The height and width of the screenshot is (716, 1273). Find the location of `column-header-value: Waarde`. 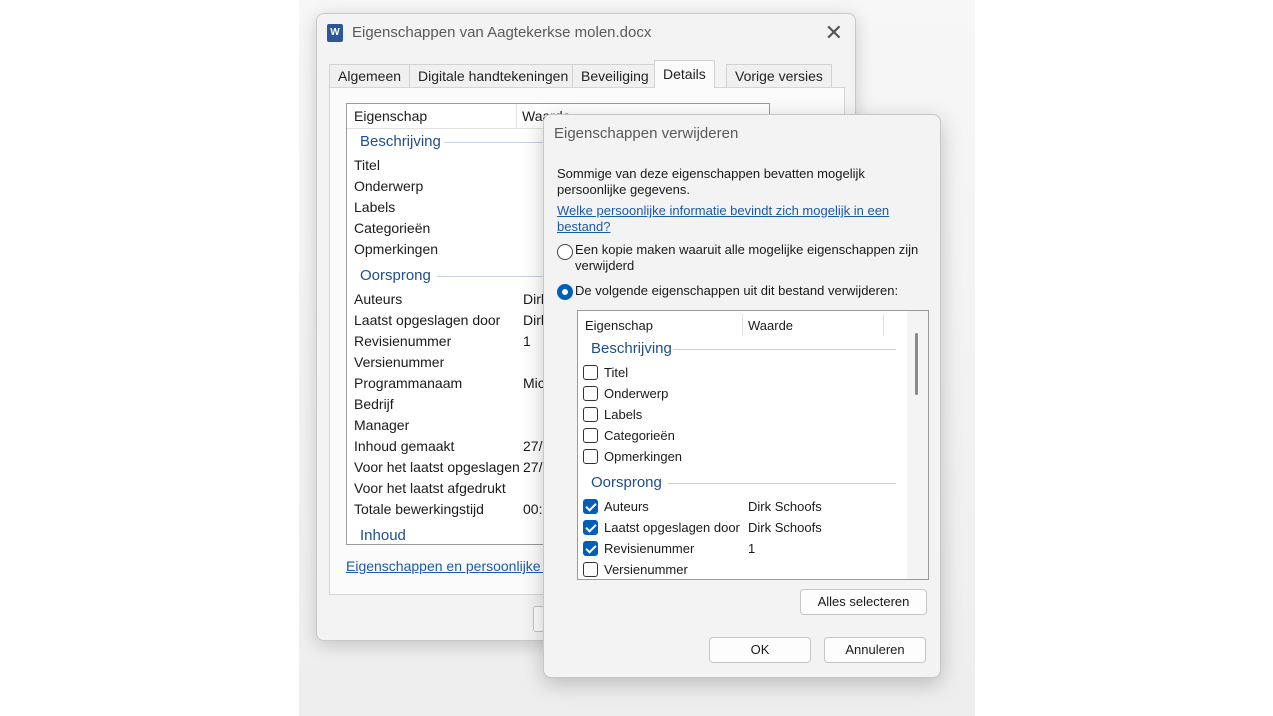

column-header-value: Waarde is located at coordinates (770, 325).